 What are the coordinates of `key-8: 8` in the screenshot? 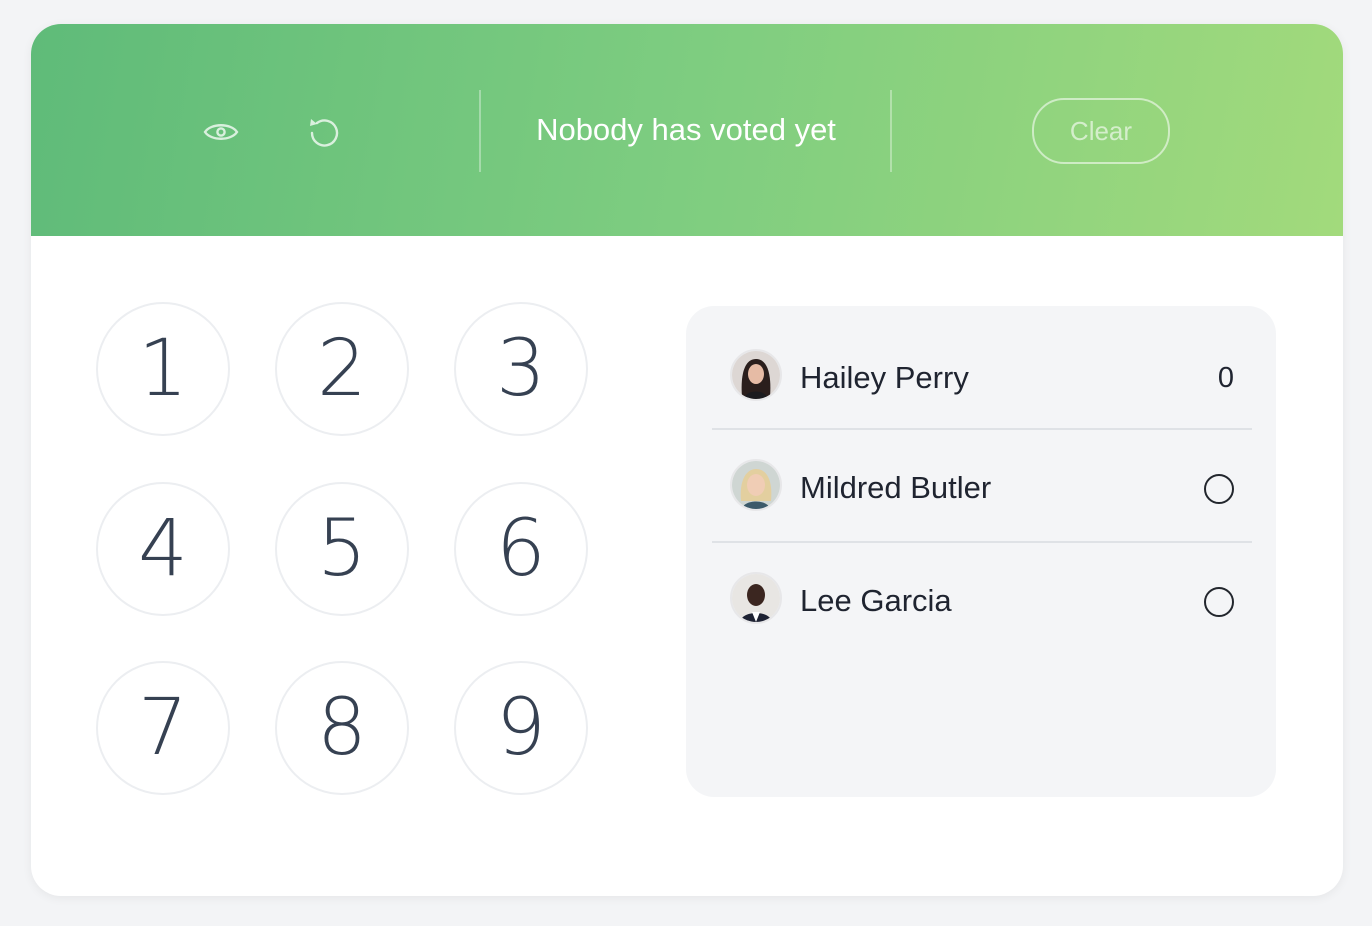 It's located at (342, 728).